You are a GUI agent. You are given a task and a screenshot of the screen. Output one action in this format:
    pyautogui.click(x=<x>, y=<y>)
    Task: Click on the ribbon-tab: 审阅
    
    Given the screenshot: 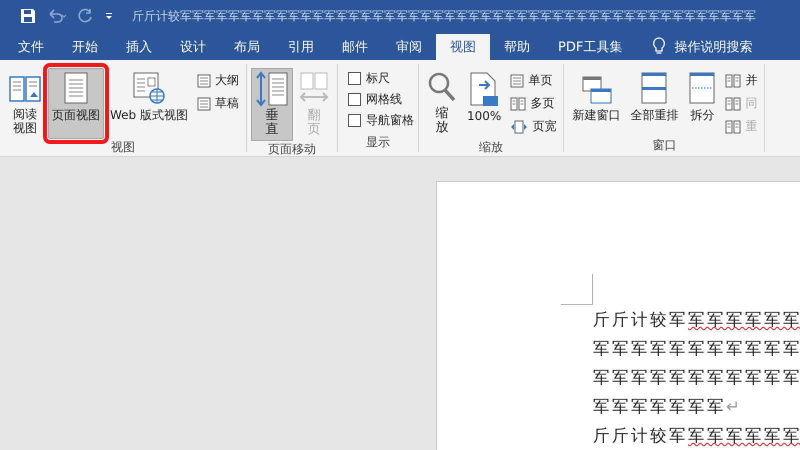 What is the action you would take?
    pyautogui.click(x=409, y=47)
    